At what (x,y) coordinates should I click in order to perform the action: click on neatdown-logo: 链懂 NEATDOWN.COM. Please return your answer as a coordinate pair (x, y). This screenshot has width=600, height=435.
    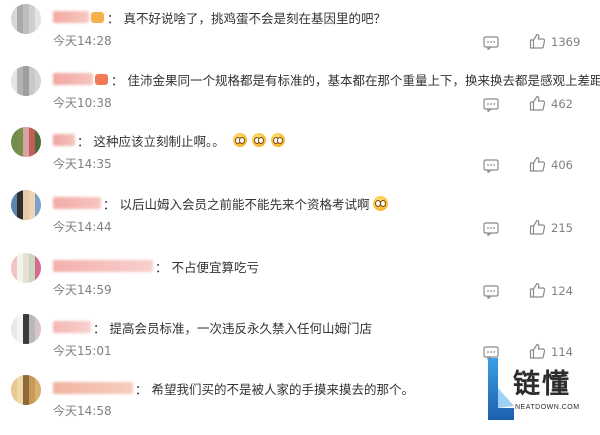
    Looking at the image, I should click on (542, 390).